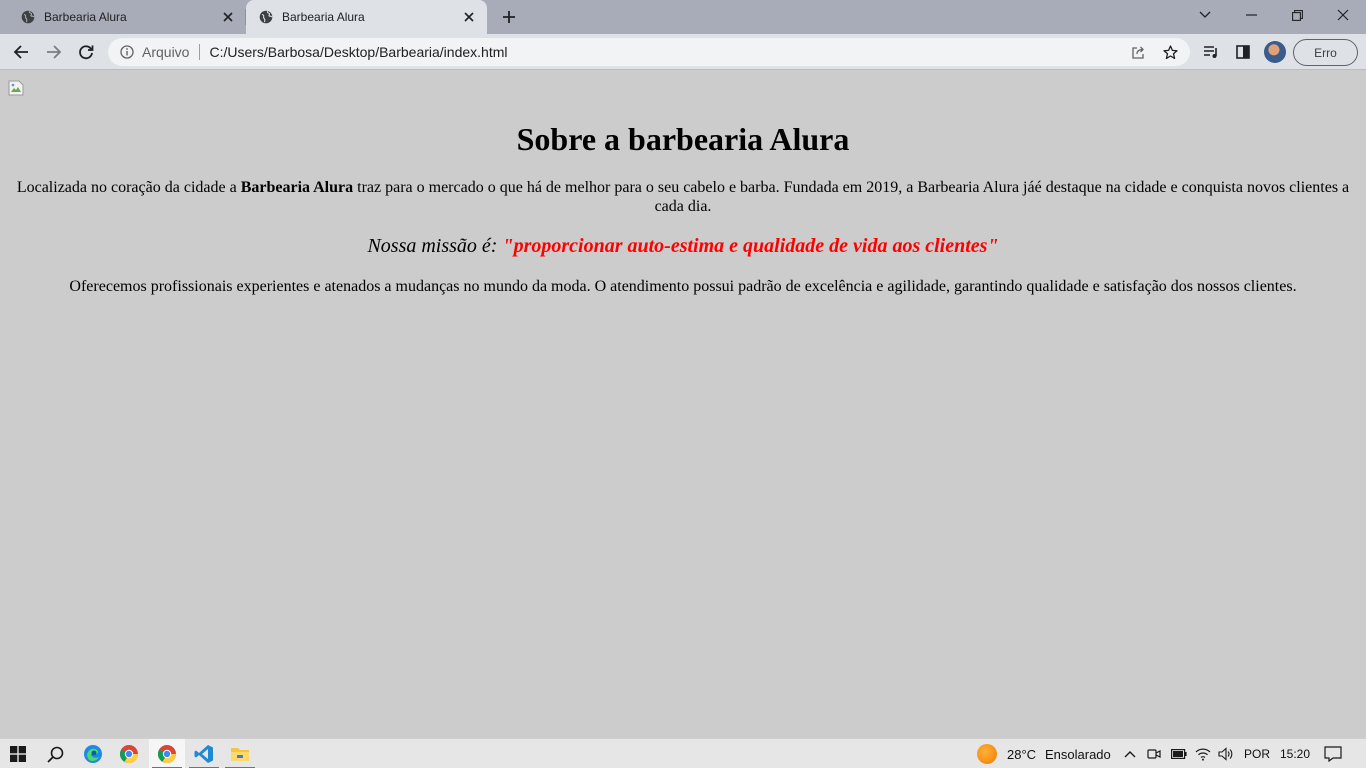 The image size is (1366, 768). I want to click on windows-taskbar: 28°C Ensolarado POR 15:20, so click(683, 753).